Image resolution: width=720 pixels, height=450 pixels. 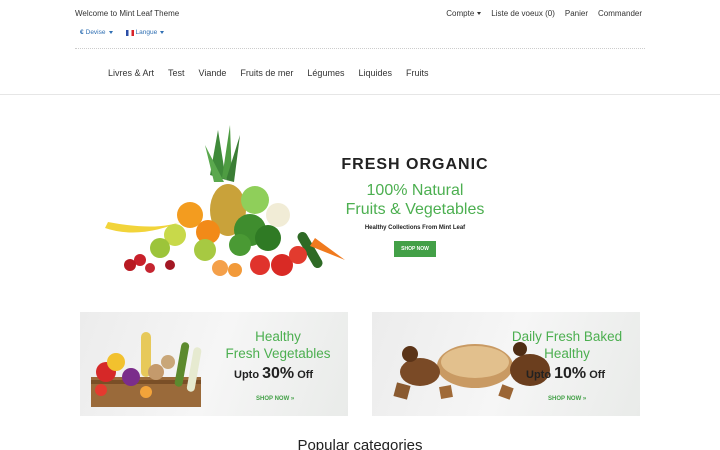 What do you see at coordinates (146, 369) in the screenshot?
I see `vegetable-crate-image` at bounding box center [146, 369].